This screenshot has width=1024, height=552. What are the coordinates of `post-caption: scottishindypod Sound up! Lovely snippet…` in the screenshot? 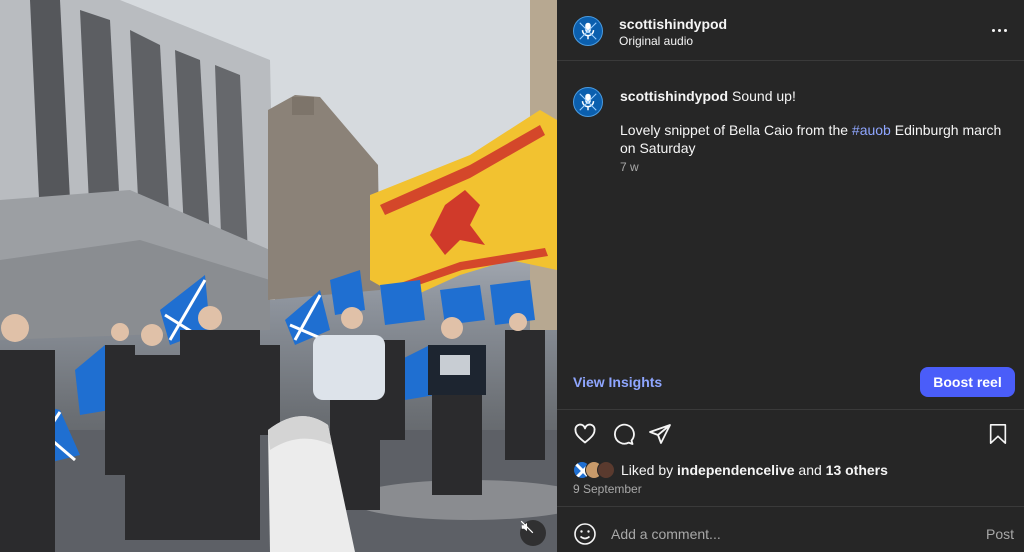 It's located at (820, 122).